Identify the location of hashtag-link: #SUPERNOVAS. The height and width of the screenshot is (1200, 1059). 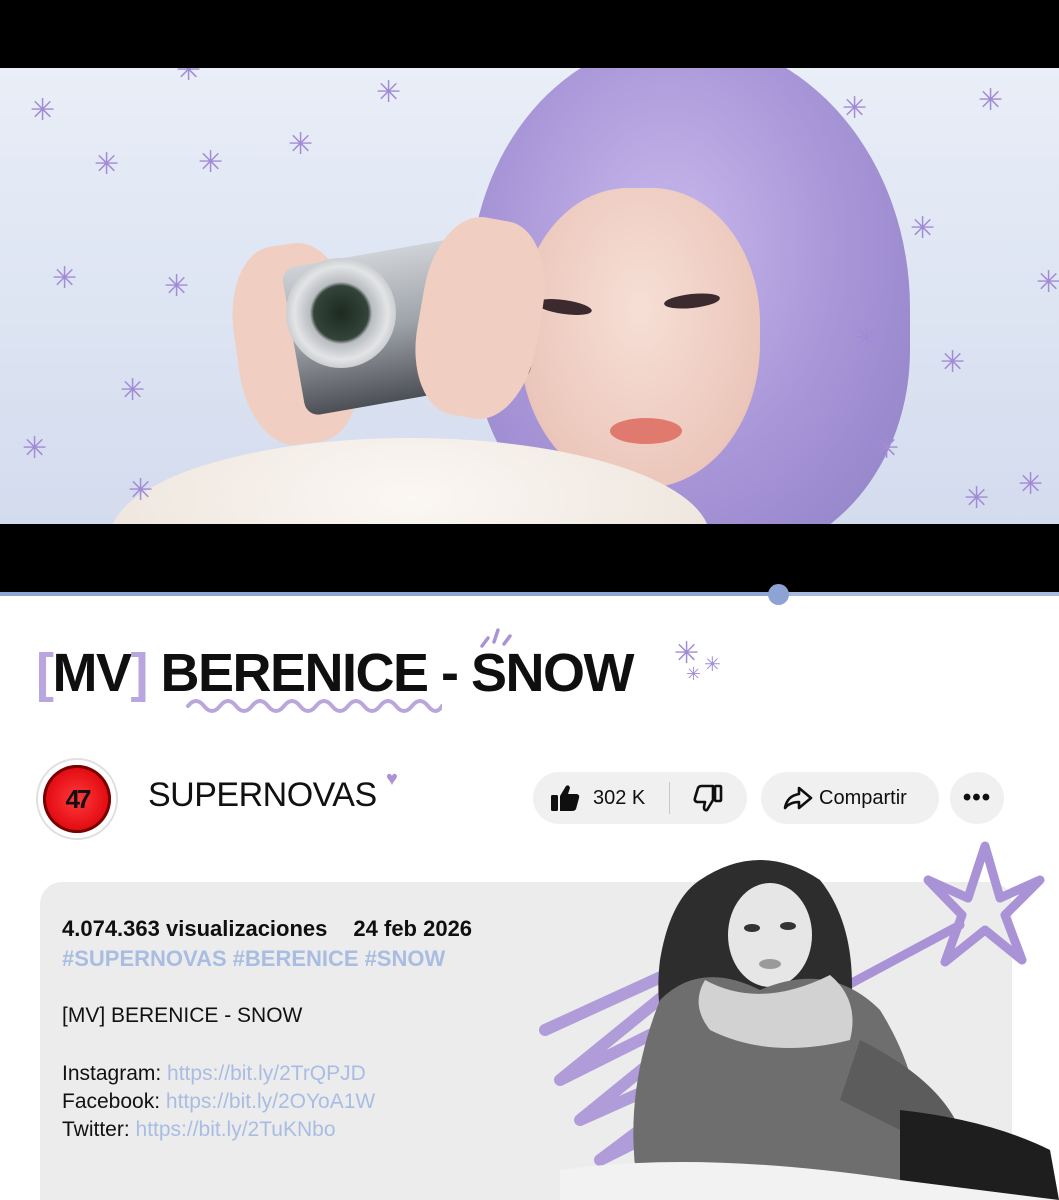
(144, 958).